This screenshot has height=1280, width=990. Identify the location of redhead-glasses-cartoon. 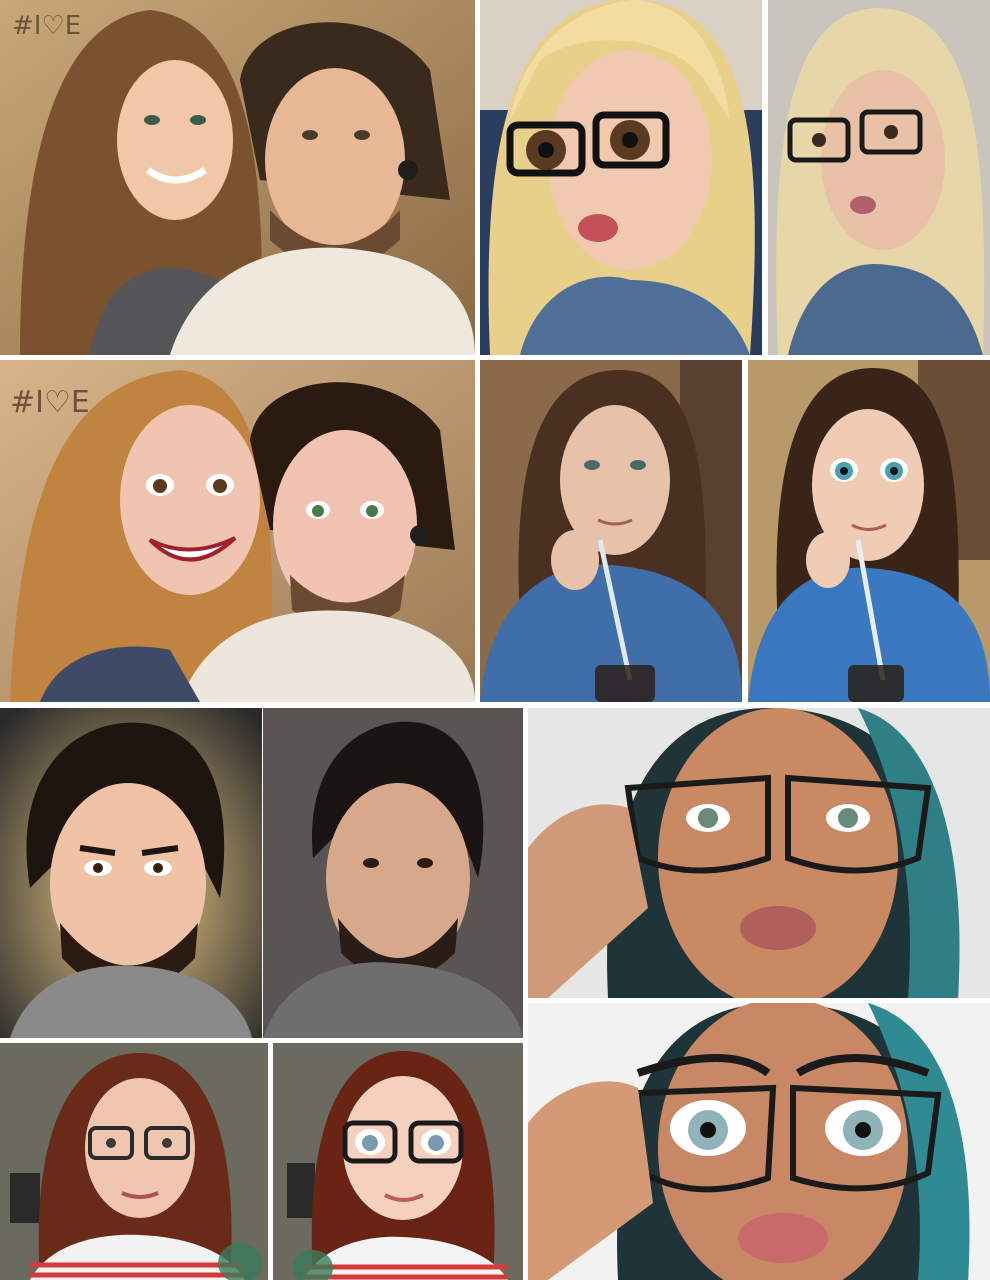
(398, 1161).